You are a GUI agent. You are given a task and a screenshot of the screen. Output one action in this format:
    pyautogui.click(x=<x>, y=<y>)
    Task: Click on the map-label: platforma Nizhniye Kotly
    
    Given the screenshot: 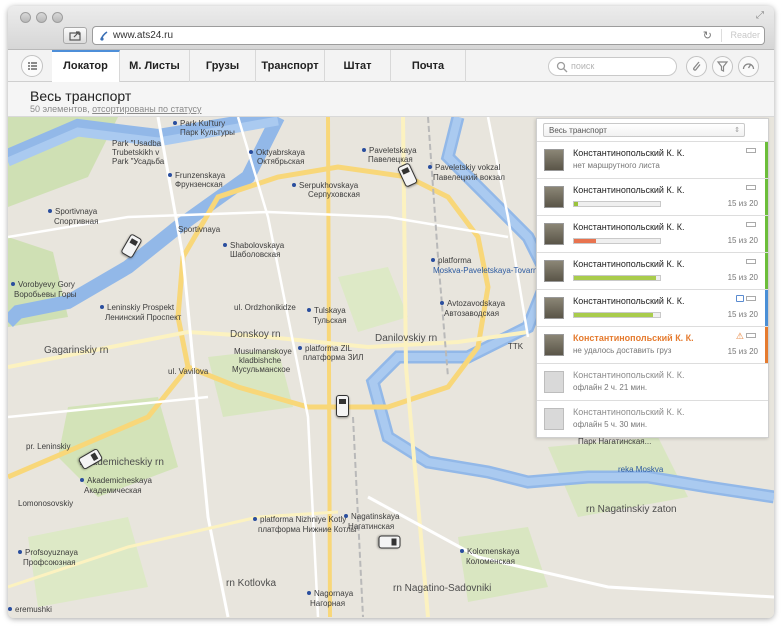 What is the action you would take?
    pyautogui.click(x=299, y=519)
    